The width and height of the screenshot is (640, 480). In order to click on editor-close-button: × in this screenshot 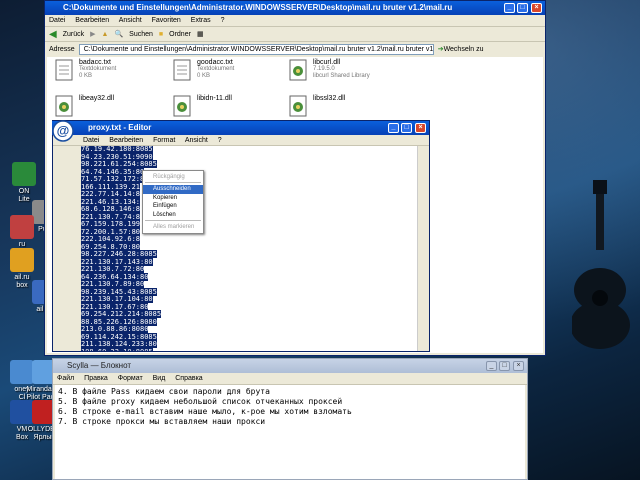, I will do `click(420, 128)`.